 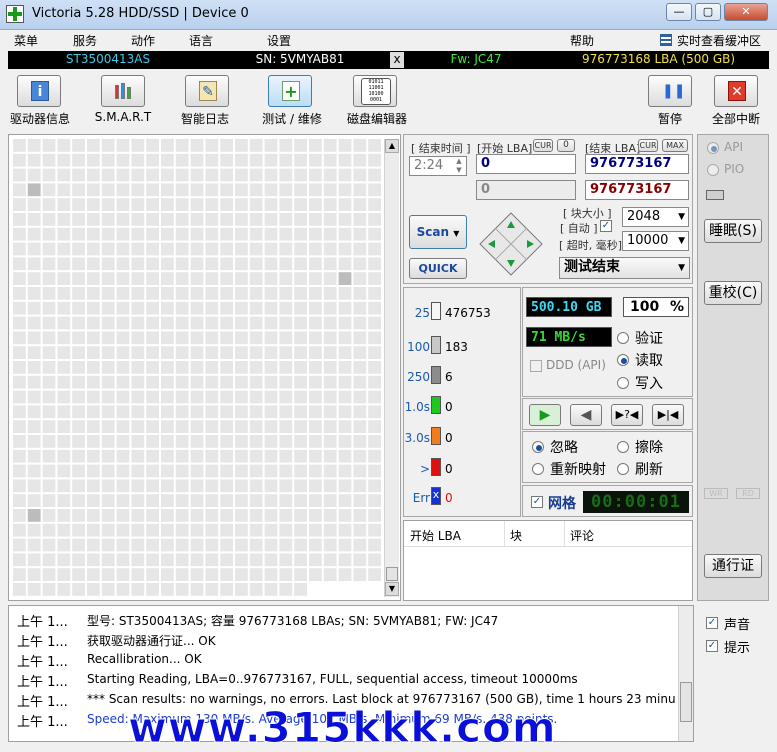 I want to click on col-header-lba: 开始 LBA, so click(x=435, y=535).